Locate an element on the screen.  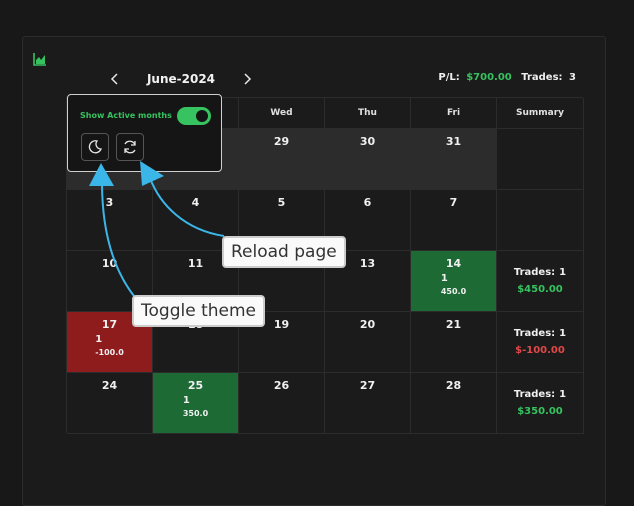
day-number: 24 is located at coordinates (109, 385).